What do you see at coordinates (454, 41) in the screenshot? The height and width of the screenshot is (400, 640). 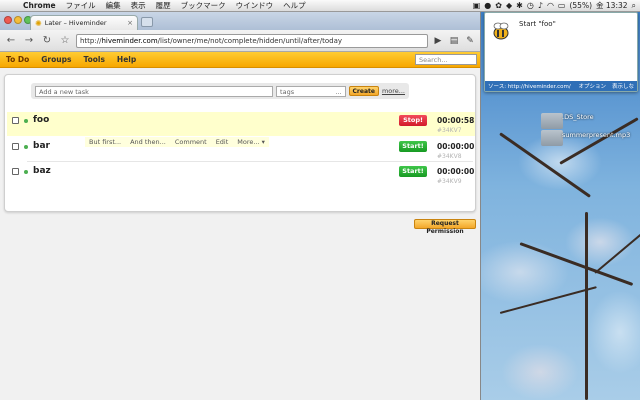 I see `page-menu-icon: ▤` at bounding box center [454, 41].